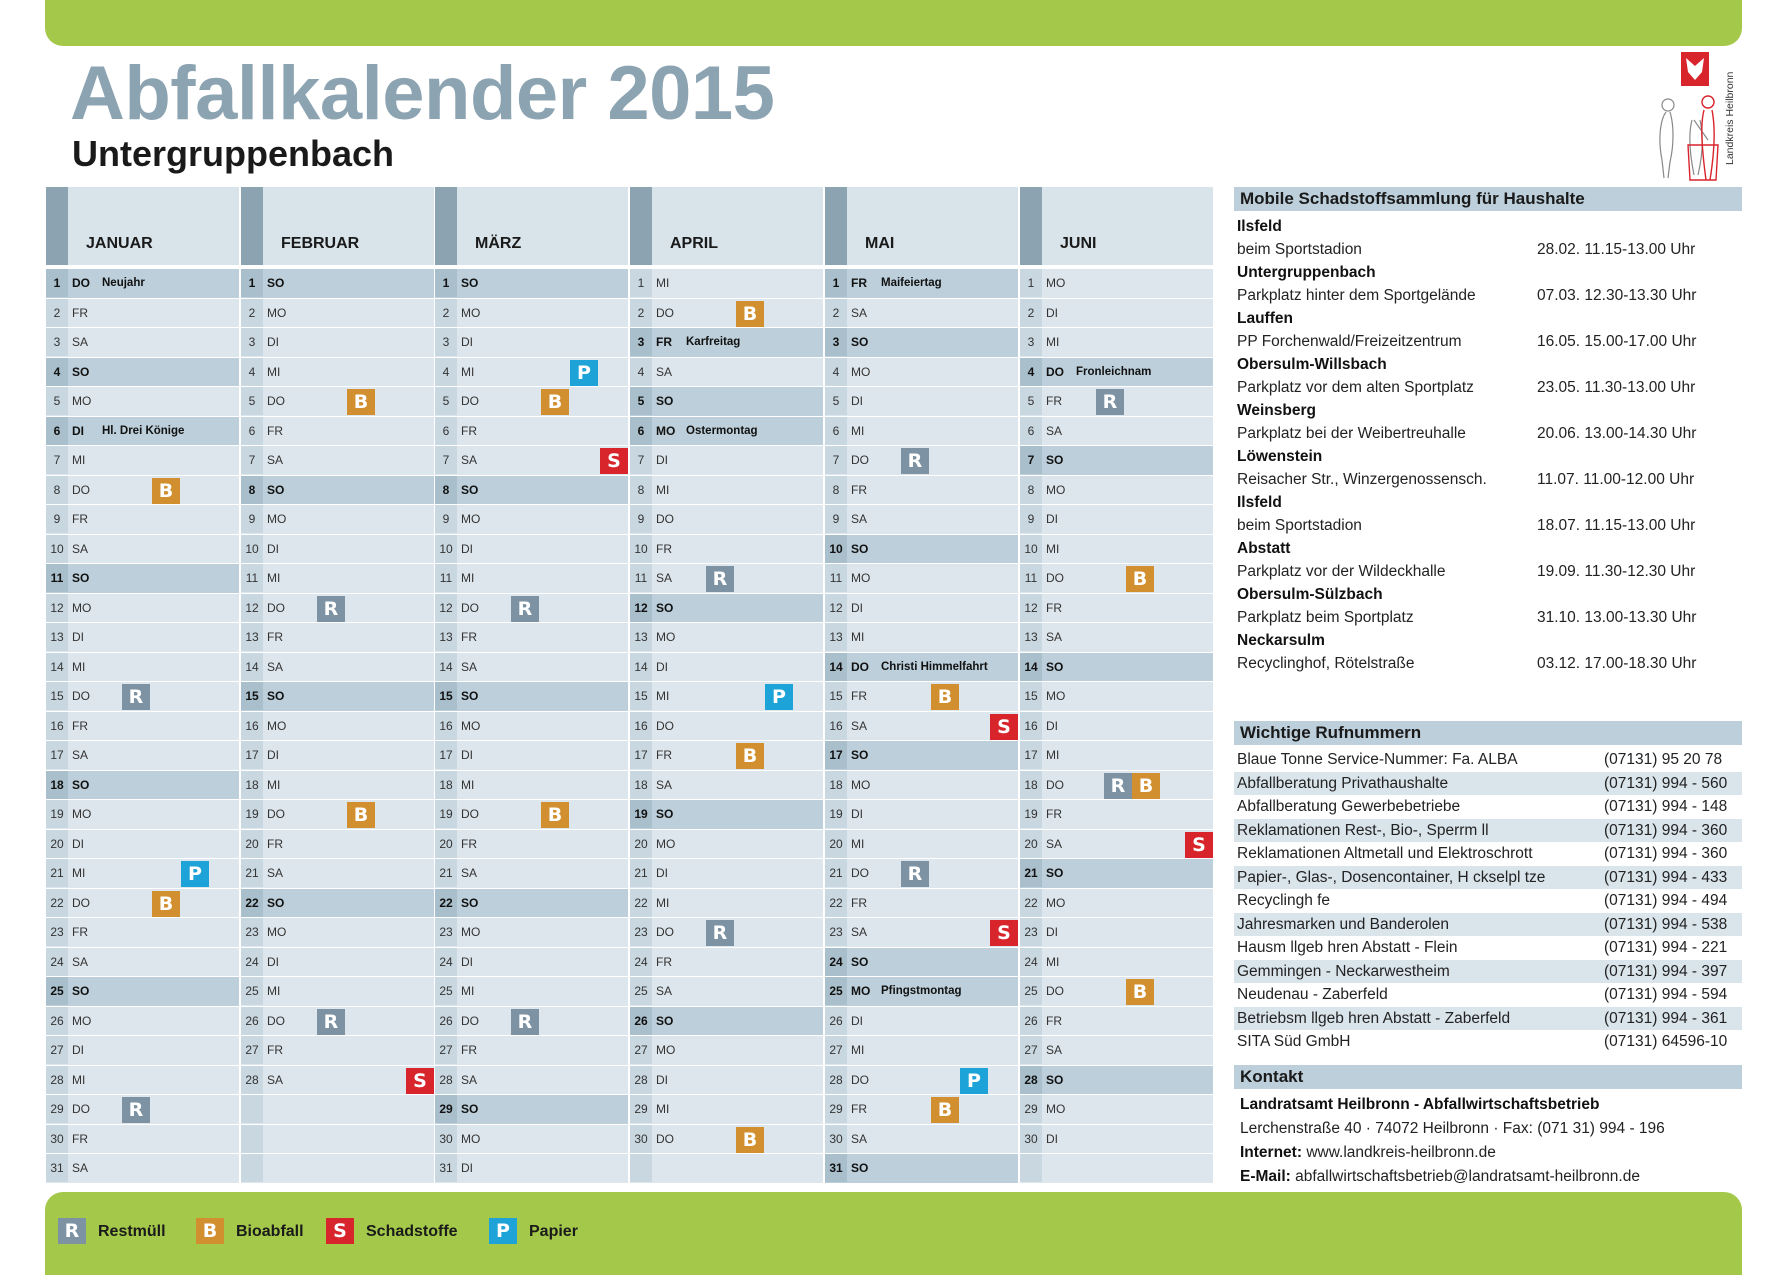 Image resolution: width=1788 pixels, height=1275 pixels. What do you see at coordinates (836, 873) in the screenshot?
I see `day-number: 21` at bounding box center [836, 873].